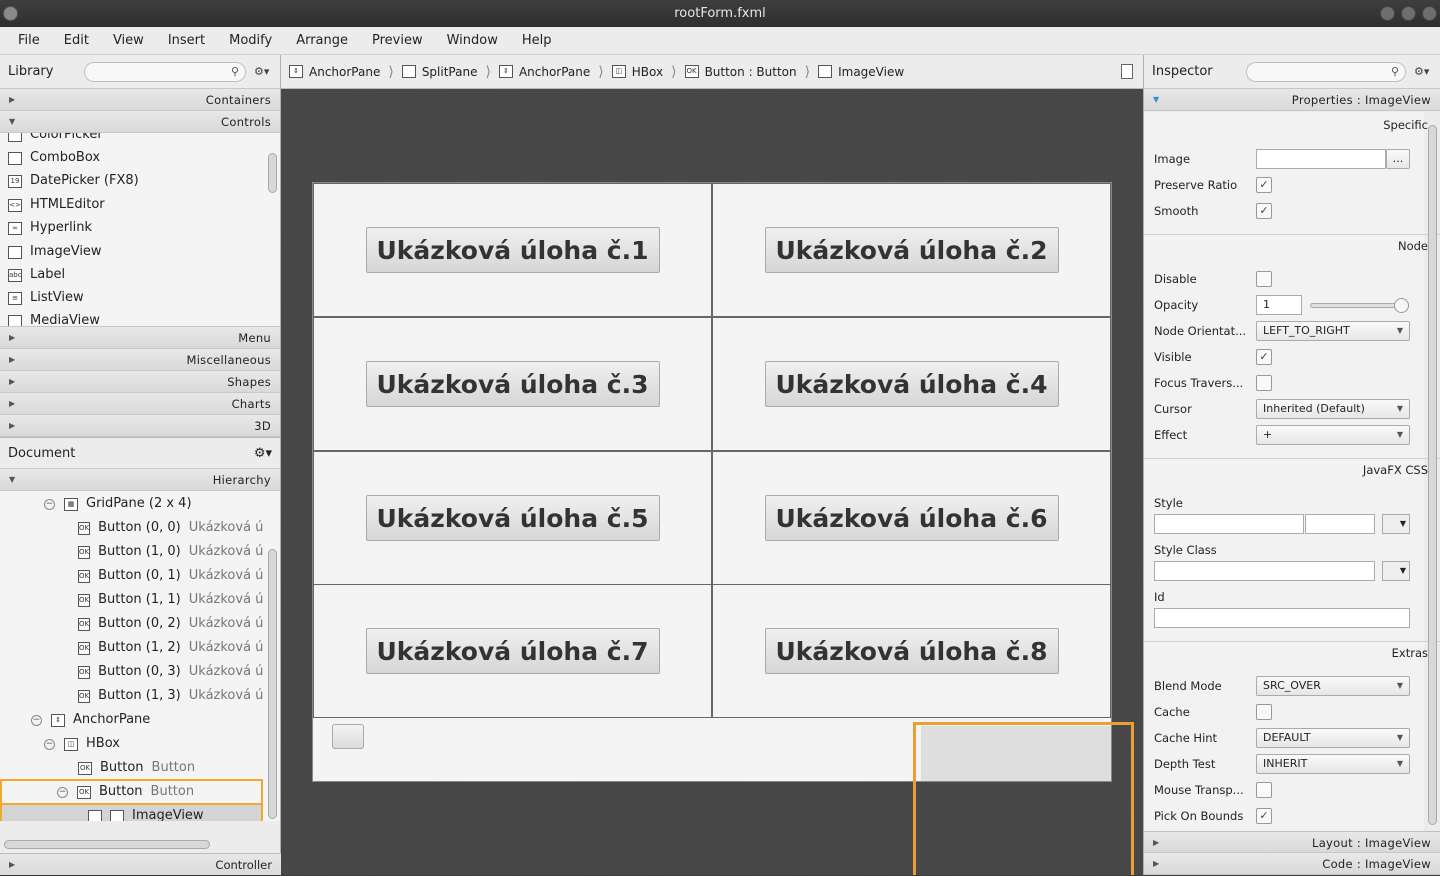  I want to click on library-section-miscellaneous: ▶ Miscellaneous, so click(140, 360).